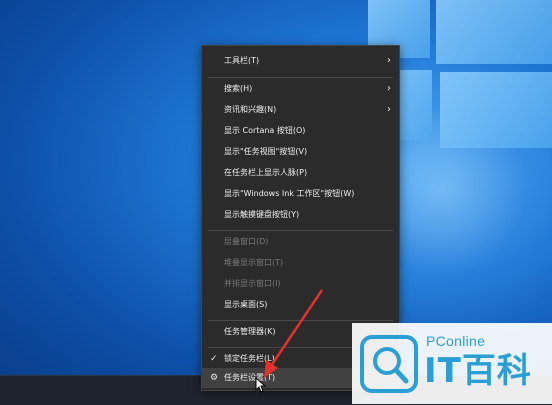  Describe the element at coordinates (478, 371) in the screenshot. I see `watermark-brand-main: IT百科` at that location.